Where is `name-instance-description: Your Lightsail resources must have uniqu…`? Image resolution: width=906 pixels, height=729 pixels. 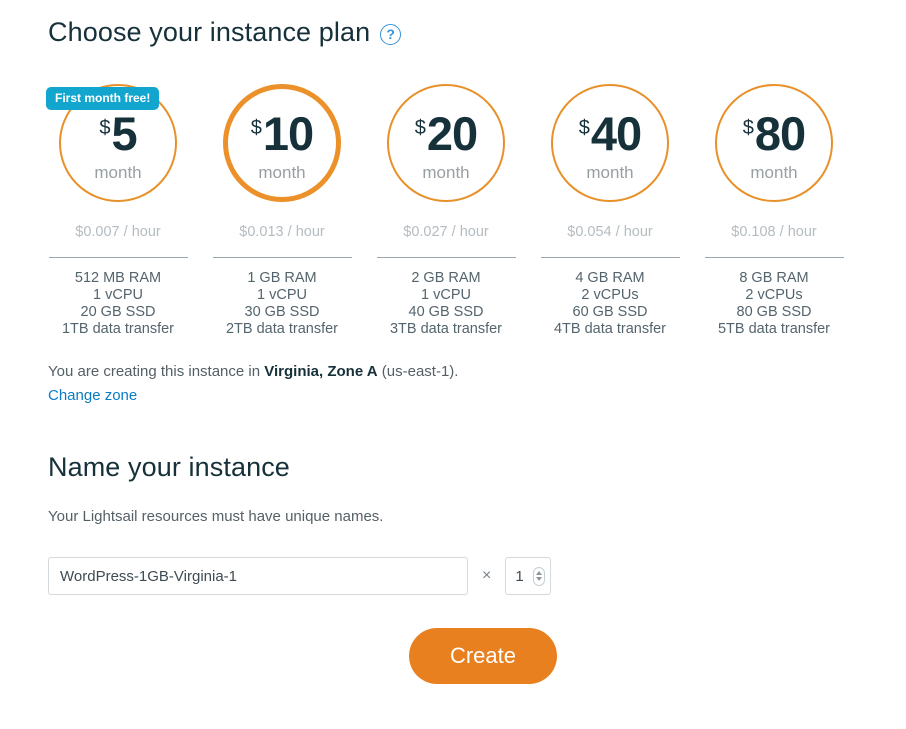
name-instance-description: Your Lightsail resources must have uniqu… is located at coordinates (216, 516).